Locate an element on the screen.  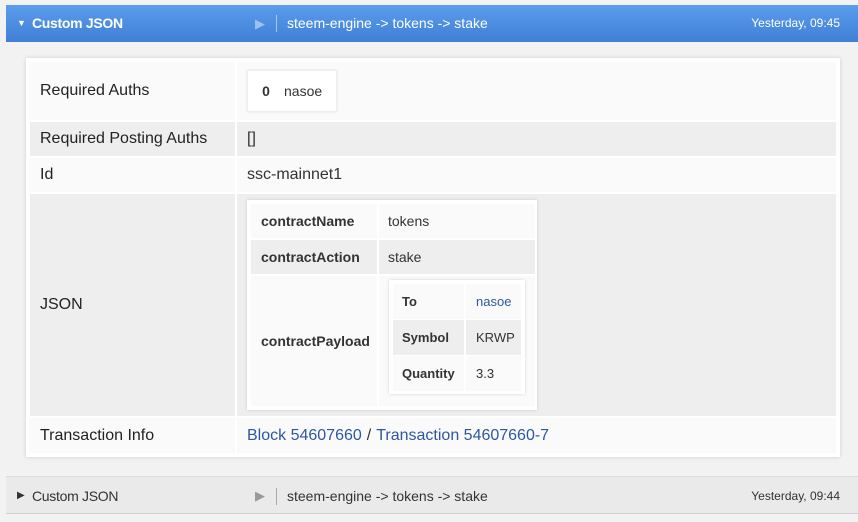
operation-time: Yesterday, 09:45 is located at coordinates (795, 23).